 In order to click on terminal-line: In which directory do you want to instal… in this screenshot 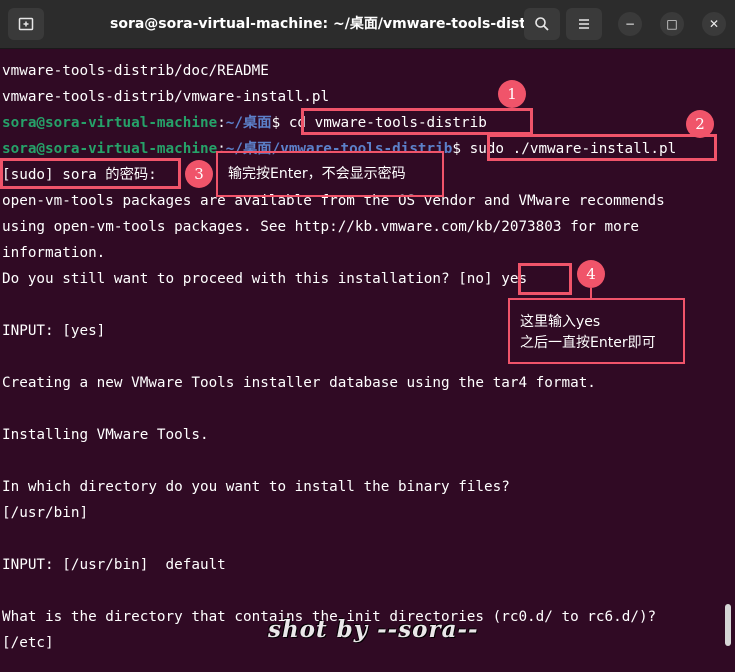, I will do `click(256, 487)`.